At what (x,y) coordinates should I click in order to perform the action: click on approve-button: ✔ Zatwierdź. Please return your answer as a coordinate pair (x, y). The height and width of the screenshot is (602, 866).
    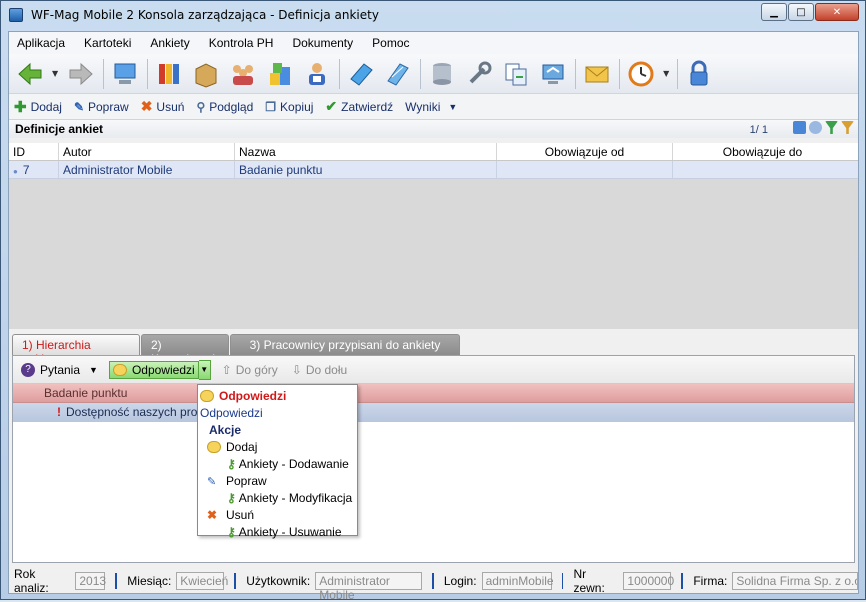
    Looking at the image, I should click on (359, 106).